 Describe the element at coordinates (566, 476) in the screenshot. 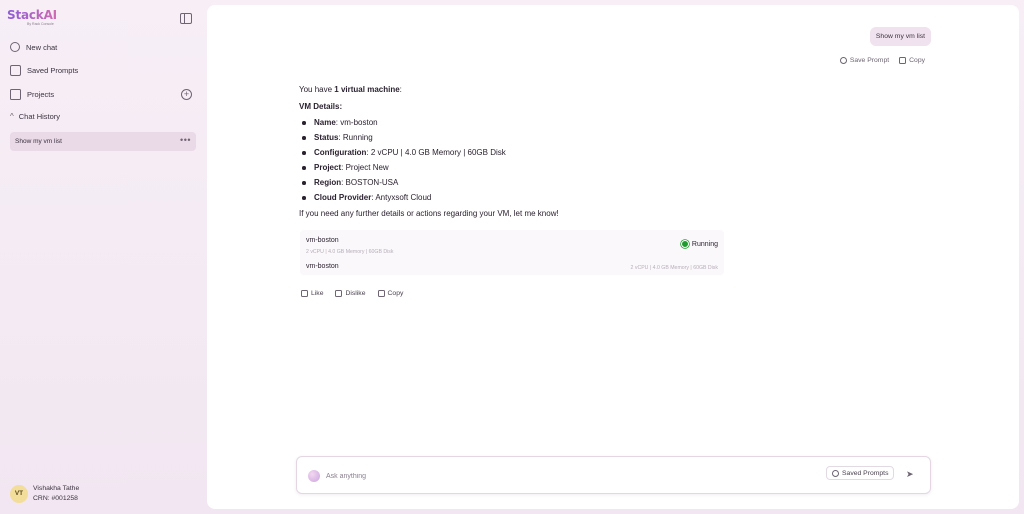

I see `chat-input` at that location.